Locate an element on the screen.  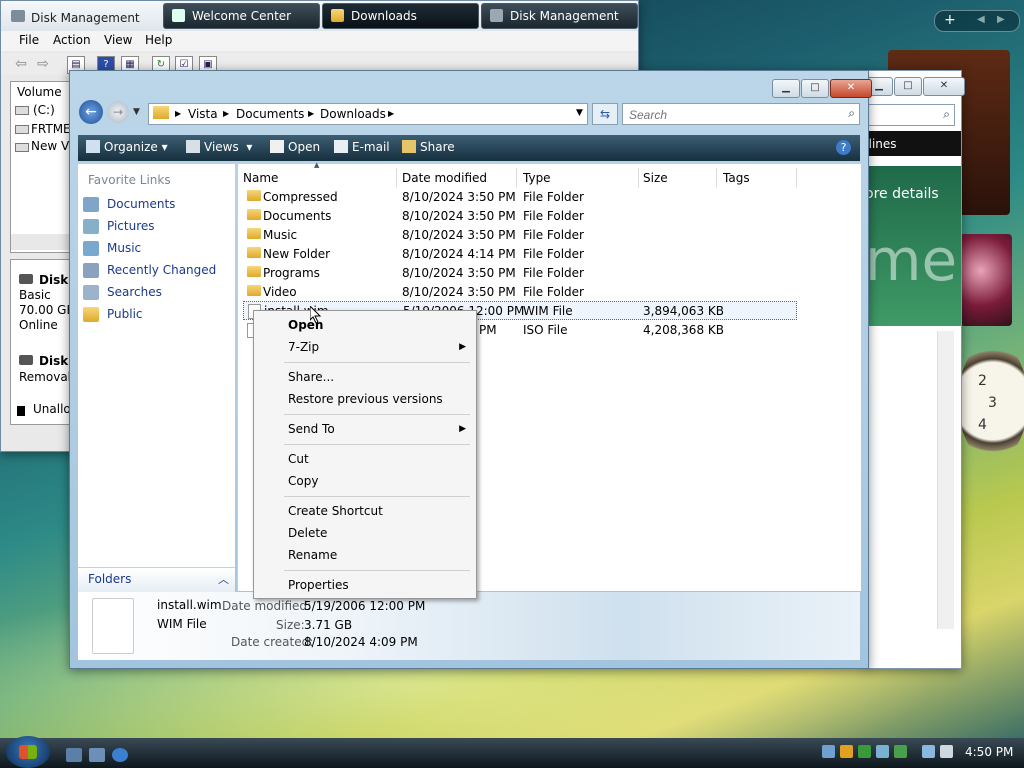
slideshow-gadget is located at coordinates (986, 280).